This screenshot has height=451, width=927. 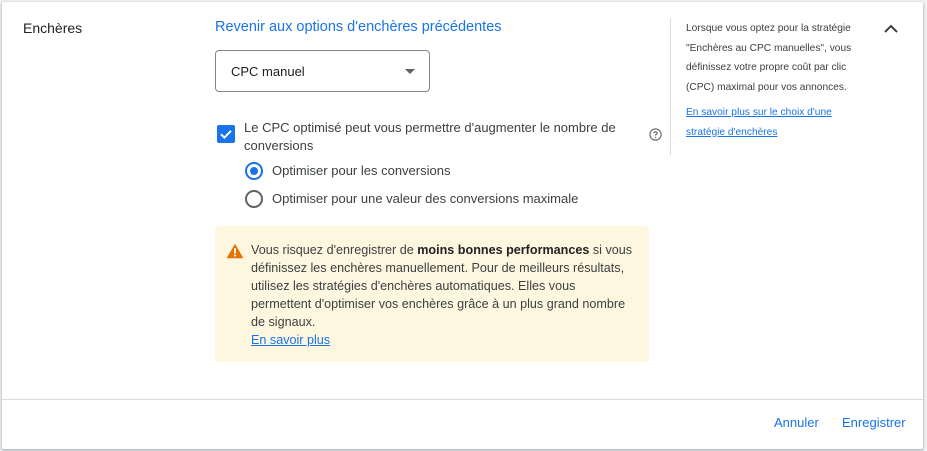 I want to click on learn-more-link: En savoir plus, so click(x=290, y=340).